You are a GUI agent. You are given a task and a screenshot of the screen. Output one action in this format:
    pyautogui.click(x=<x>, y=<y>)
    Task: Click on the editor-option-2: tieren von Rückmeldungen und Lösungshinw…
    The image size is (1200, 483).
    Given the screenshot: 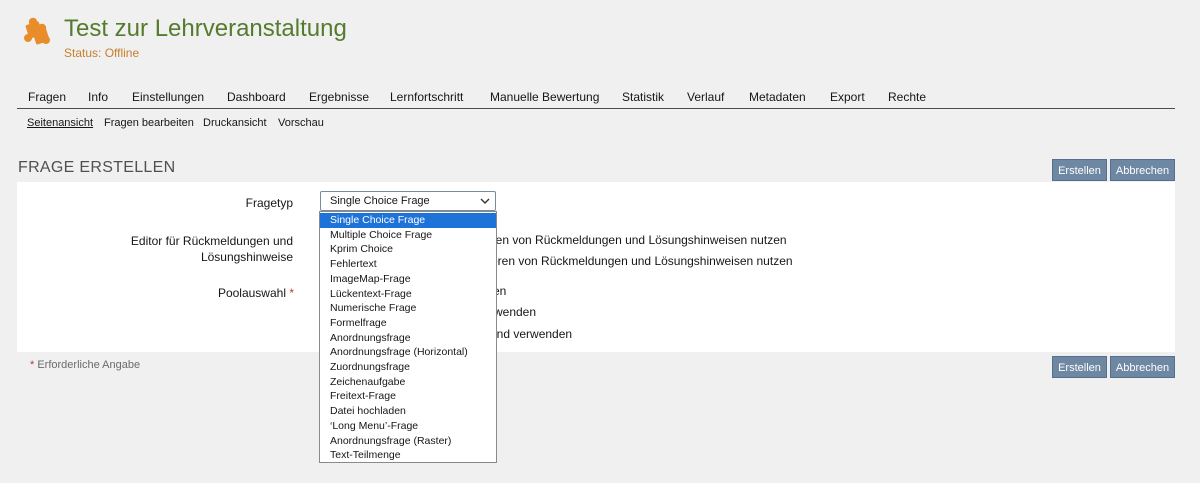 What is the action you would take?
    pyautogui.click(x=639, y=261)
    